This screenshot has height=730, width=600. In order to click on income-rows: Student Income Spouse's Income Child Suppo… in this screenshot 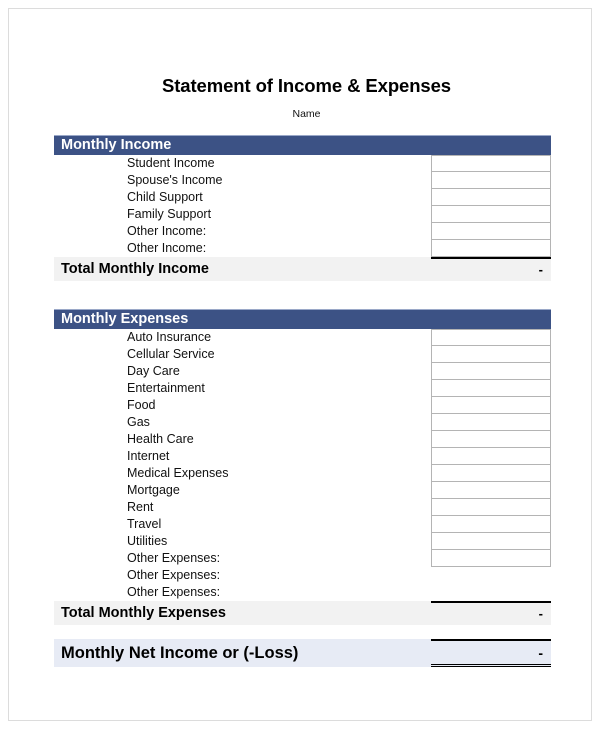, I will do `click(302, 206)`.